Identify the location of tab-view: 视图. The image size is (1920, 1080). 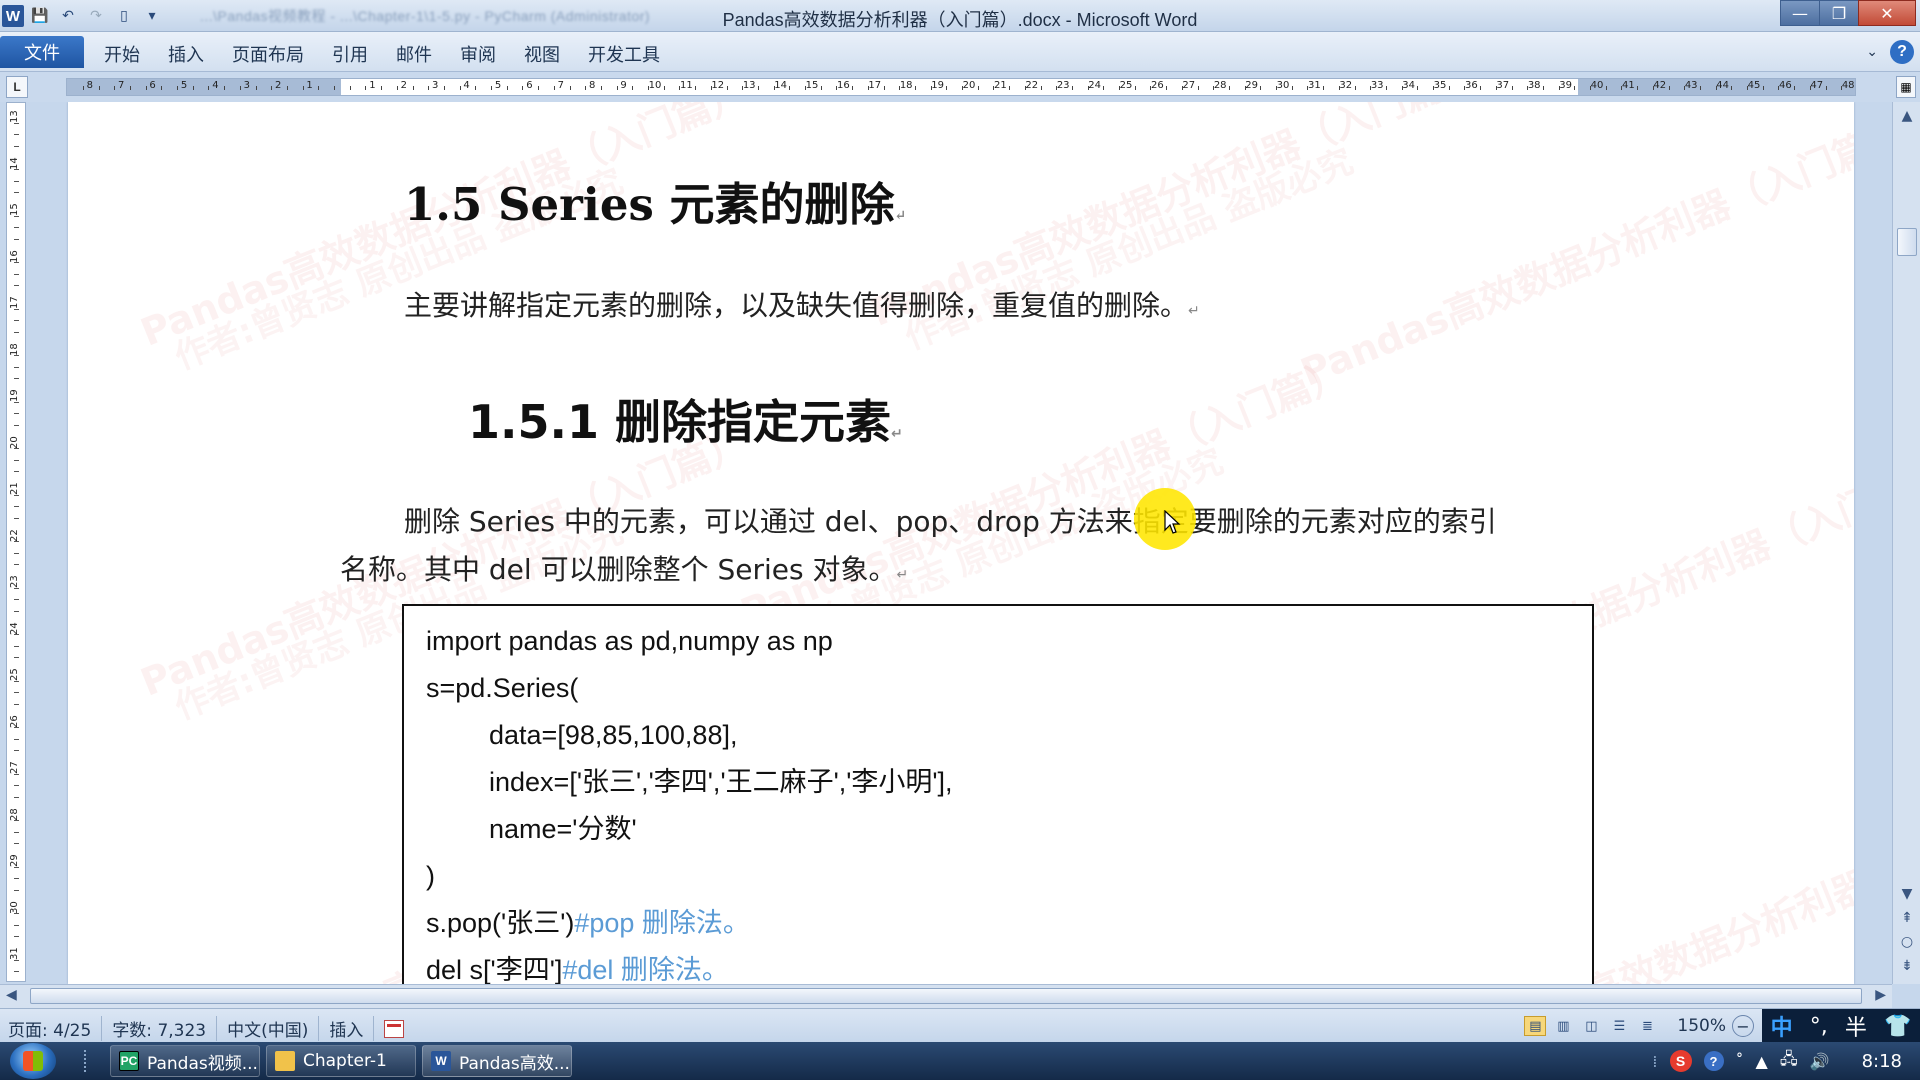
(542, 54).